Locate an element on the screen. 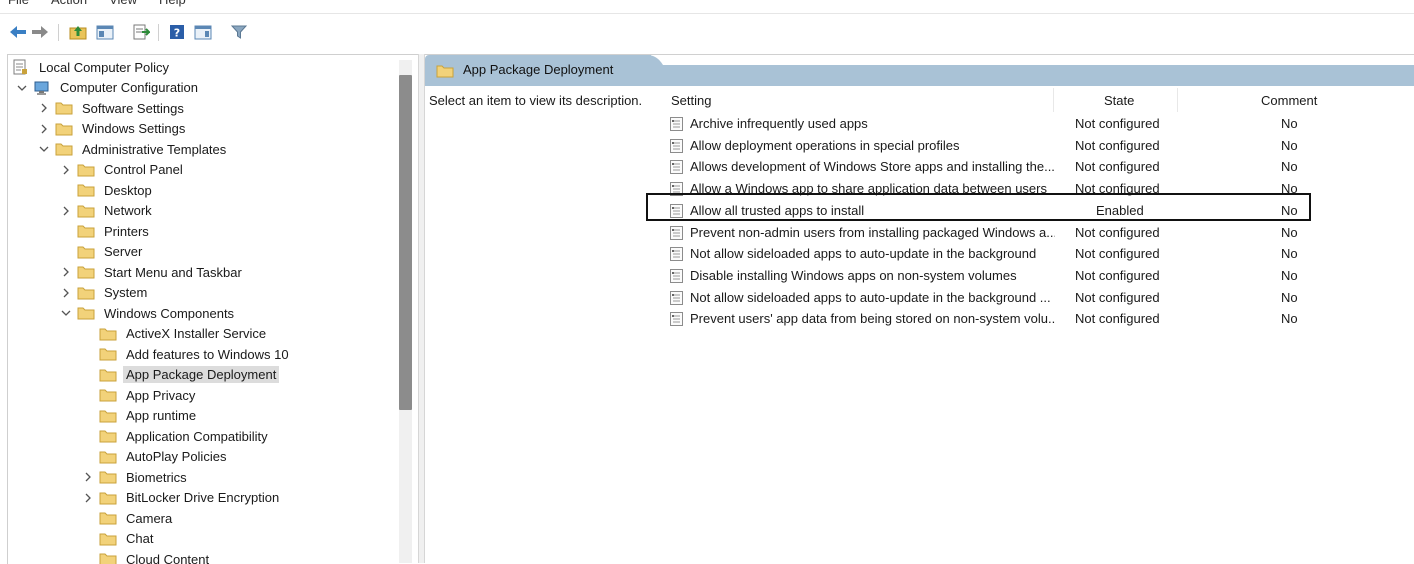 The width and height of the screenshot is (1414, 564). export-list-icon is located at coordinates (141, 32).